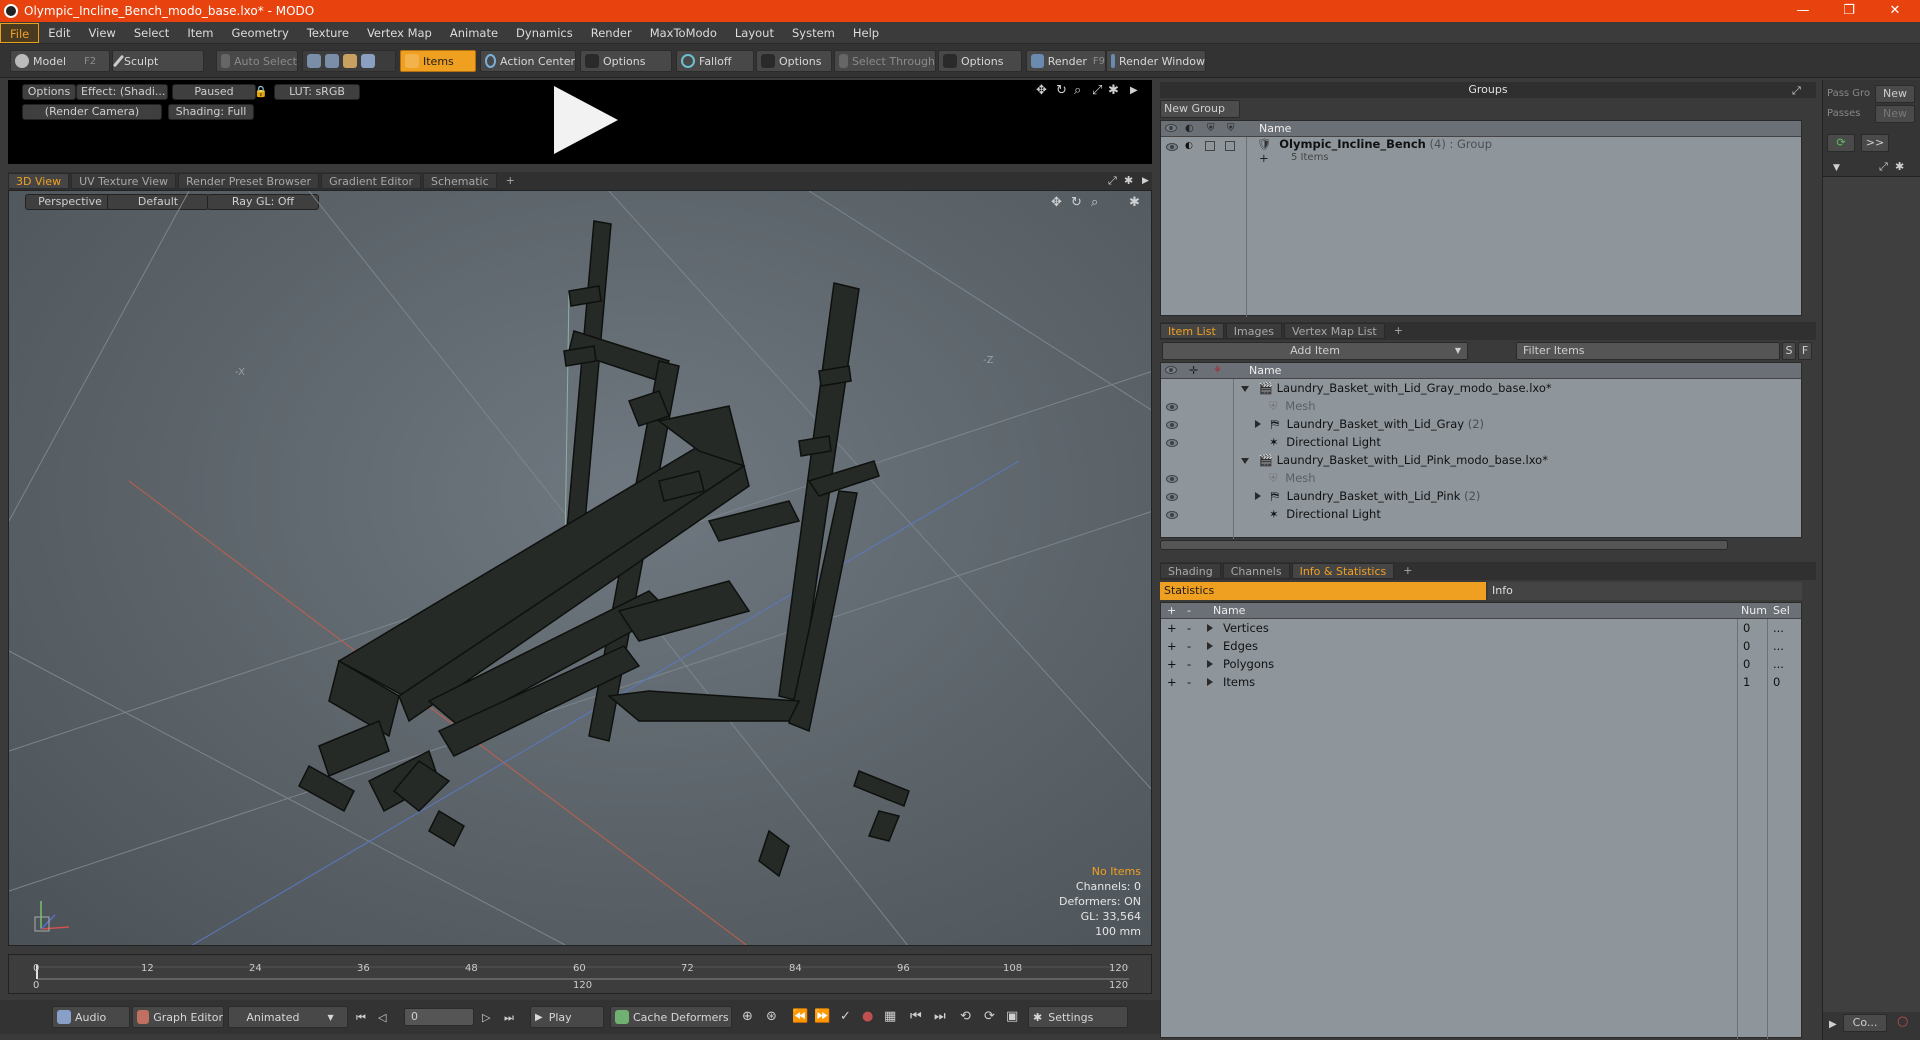 The height and width of the screenshot is (1040, 1920). I want to click on plus-icon: +, so click(1172, 628).